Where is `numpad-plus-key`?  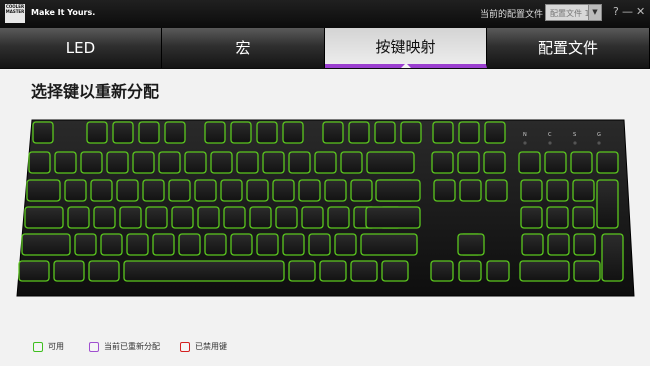
numpad-plus-key is located at coordinates (607, 204).